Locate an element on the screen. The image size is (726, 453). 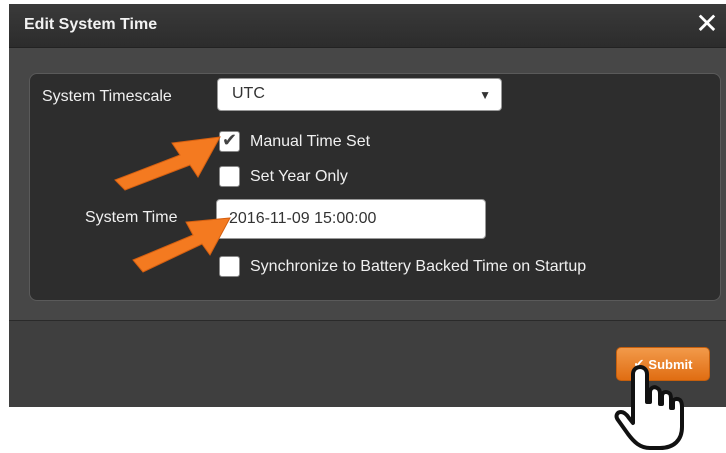
year-only-label: Set Year Only is located at coordinates (299, 176).